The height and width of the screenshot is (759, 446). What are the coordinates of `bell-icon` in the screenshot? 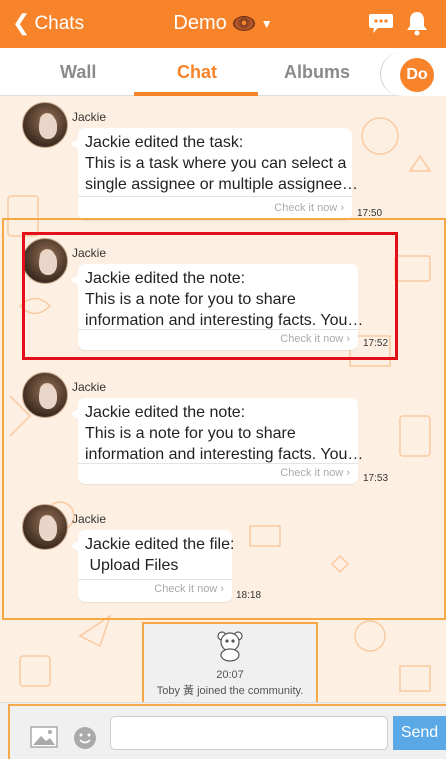 It's located at (417, 23).